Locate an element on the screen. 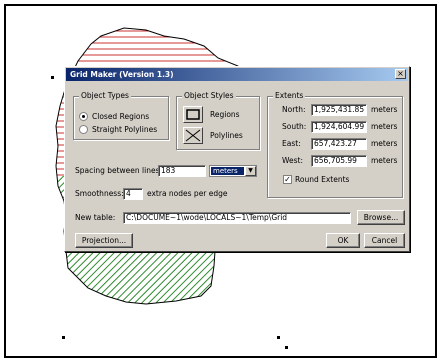  ok-button: OK is located at coordinates (343, 240).